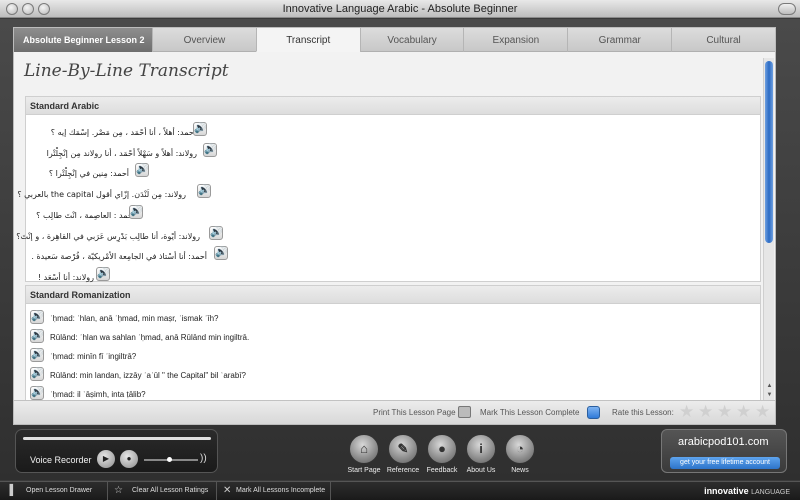  What do you see at coordinates (414, 412) in the screenshot?
I see `print-lesson-link: Print This Lesson Page` at bounding box center [414, 412].